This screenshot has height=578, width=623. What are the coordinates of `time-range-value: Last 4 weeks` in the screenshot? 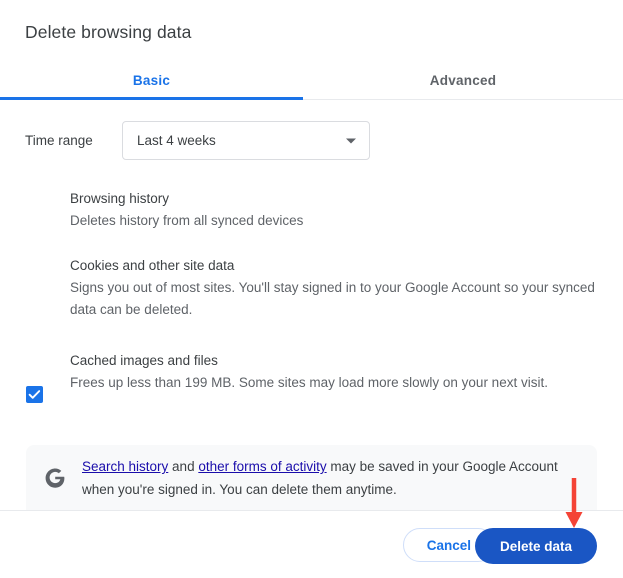 It's located at (176, 140).